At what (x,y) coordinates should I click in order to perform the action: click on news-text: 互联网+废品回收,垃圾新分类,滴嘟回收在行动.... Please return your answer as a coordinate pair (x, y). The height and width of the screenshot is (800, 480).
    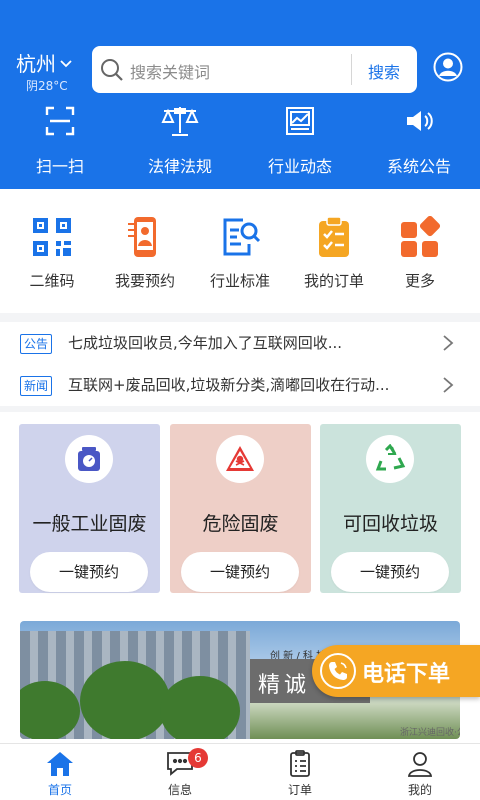
    Looking at the image, I should click on (229, 385).